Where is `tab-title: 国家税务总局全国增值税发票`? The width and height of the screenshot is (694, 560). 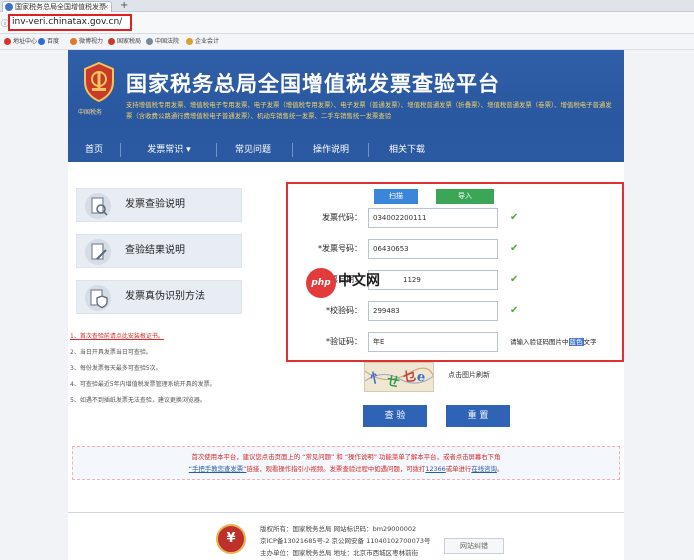
tab-title: 国家税务总局全国增值税发票 is located at coordinates (60, 7).